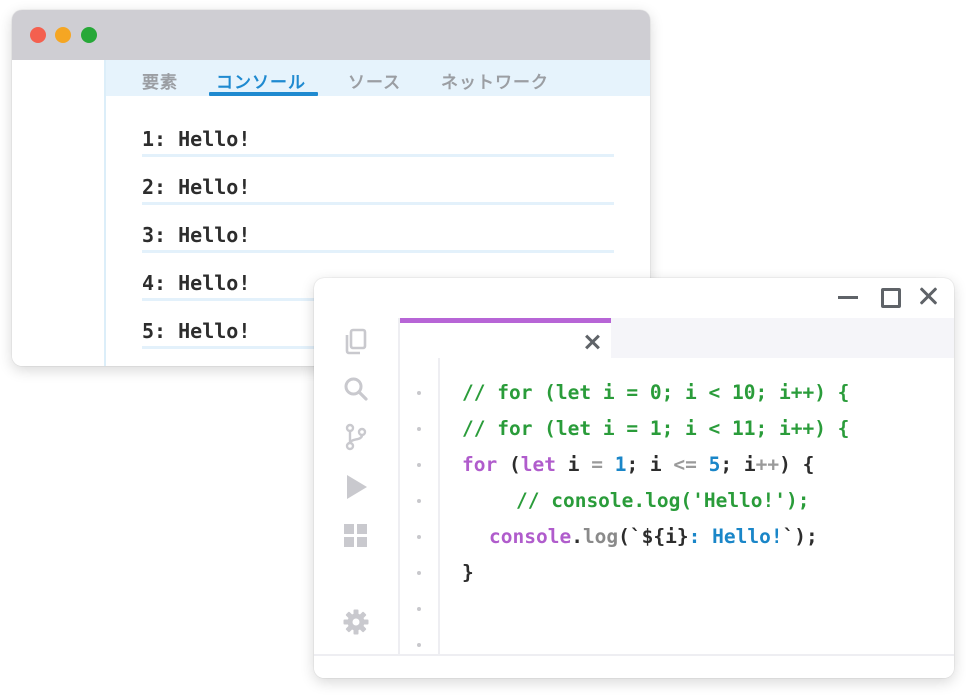 The height and width of the screenshot is (695, 966). Describe the element at coordinates (592, 342) in the screenshot. I see `close-tab-icon` at that location.